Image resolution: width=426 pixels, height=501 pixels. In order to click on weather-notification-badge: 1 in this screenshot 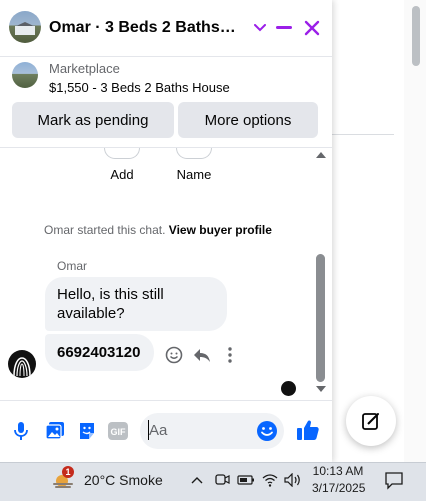, I will do `click(68, 472)`.